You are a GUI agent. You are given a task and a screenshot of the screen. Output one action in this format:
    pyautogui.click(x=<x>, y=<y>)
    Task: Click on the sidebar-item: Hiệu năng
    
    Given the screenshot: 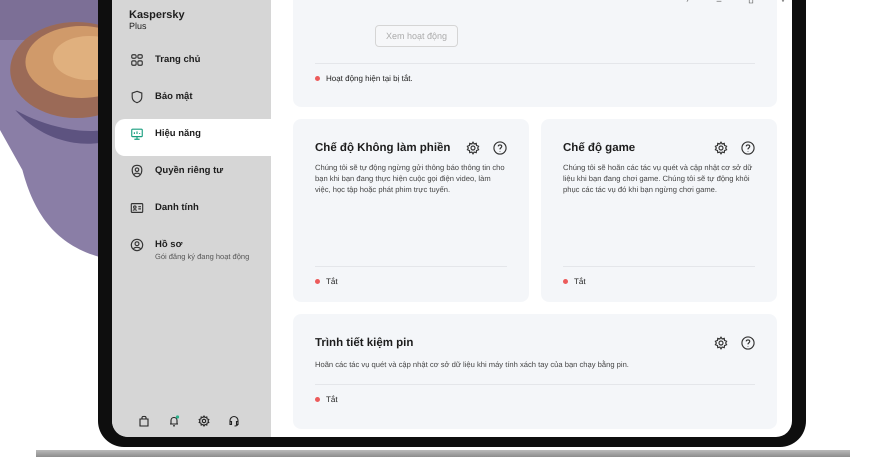 What is the action you would take?
    pyautogui.click(x=193, y=137)
    